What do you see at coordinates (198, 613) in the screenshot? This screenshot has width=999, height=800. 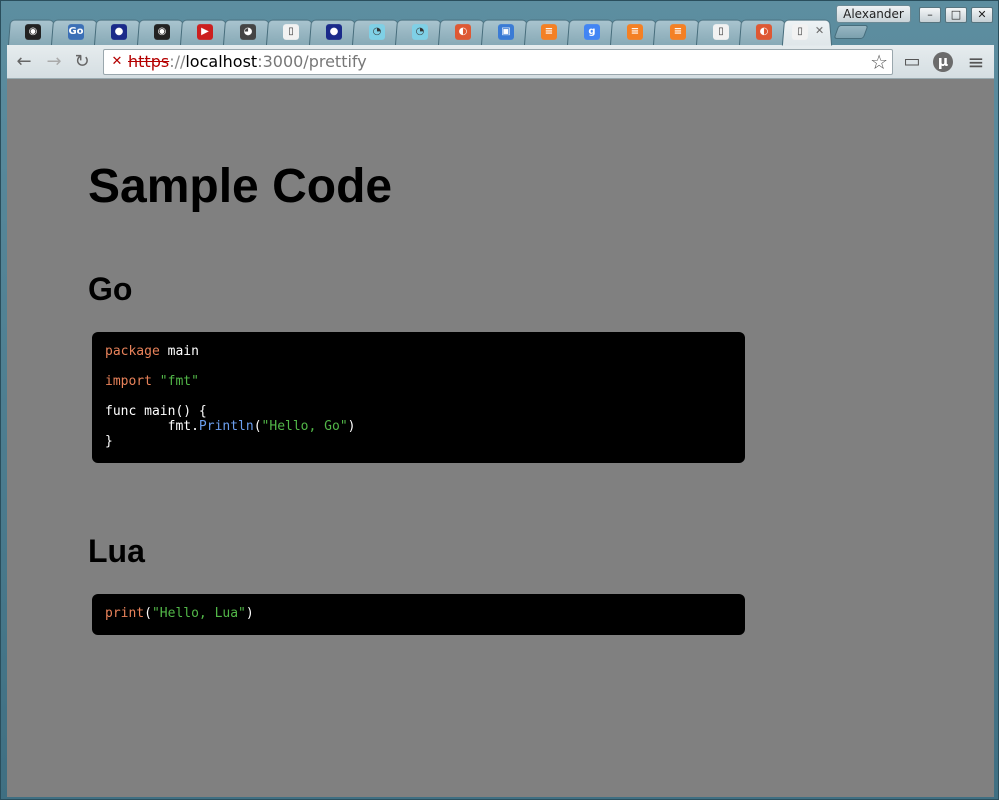 I see `code-token: "Hello, Lua"` at bounding box center [198, 613].